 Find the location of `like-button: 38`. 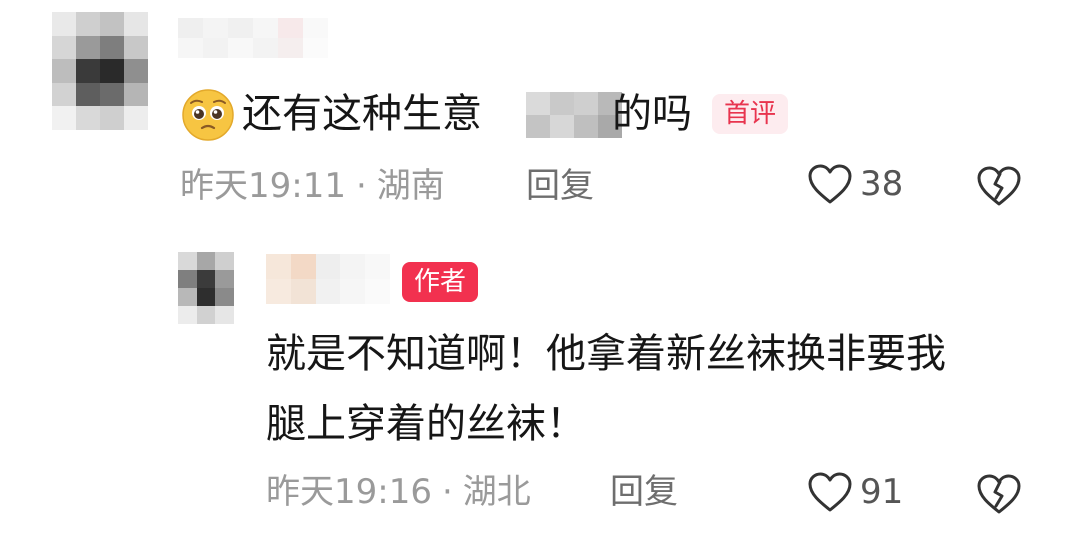

like-button: 38 is located at coordinates (854, 184).